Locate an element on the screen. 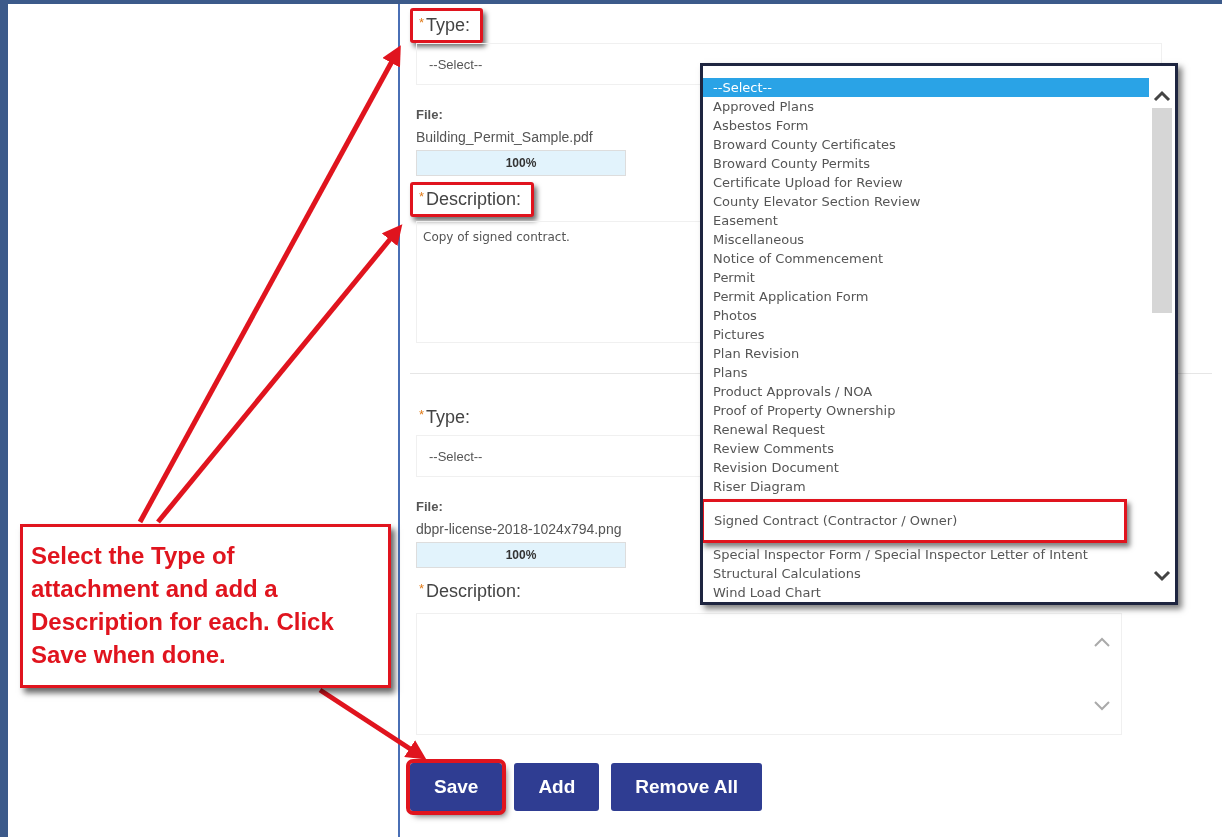 The image size is (1222, 837). file-name: Building_Permit_Sample.pdf is located at coordinates (504, 137).